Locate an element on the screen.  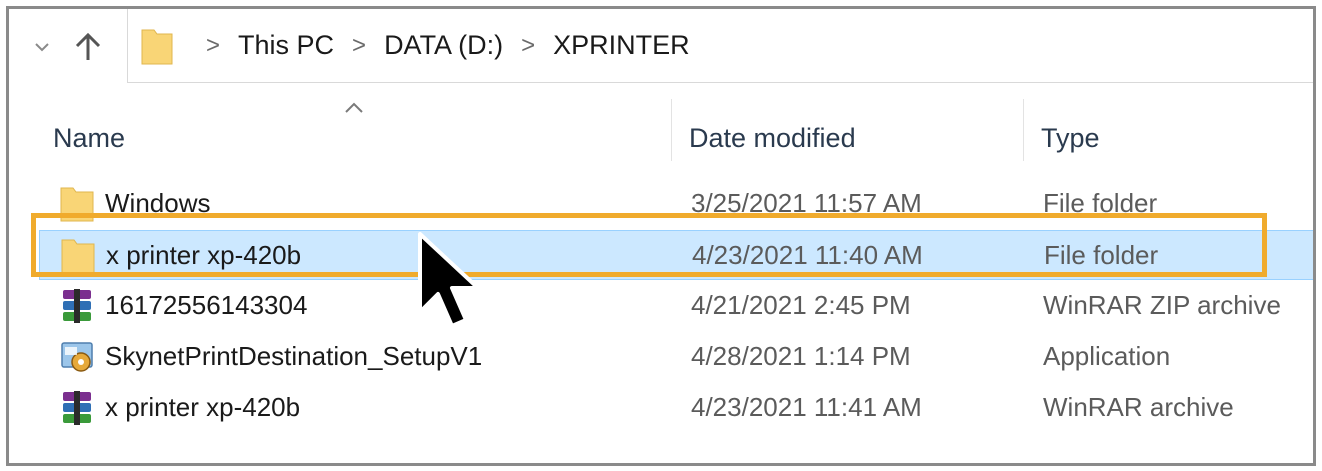
column-header: Name Date modified Type is located at coordinates (661, 134).